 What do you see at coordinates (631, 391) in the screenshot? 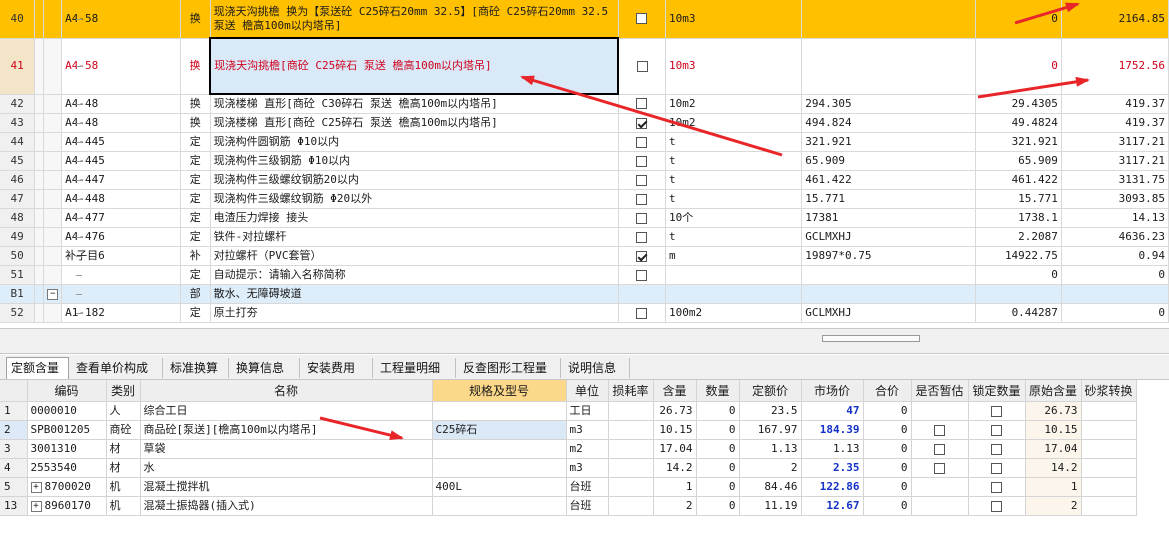
I see `column-header: 损耗率` at bounding box center [631, 391].